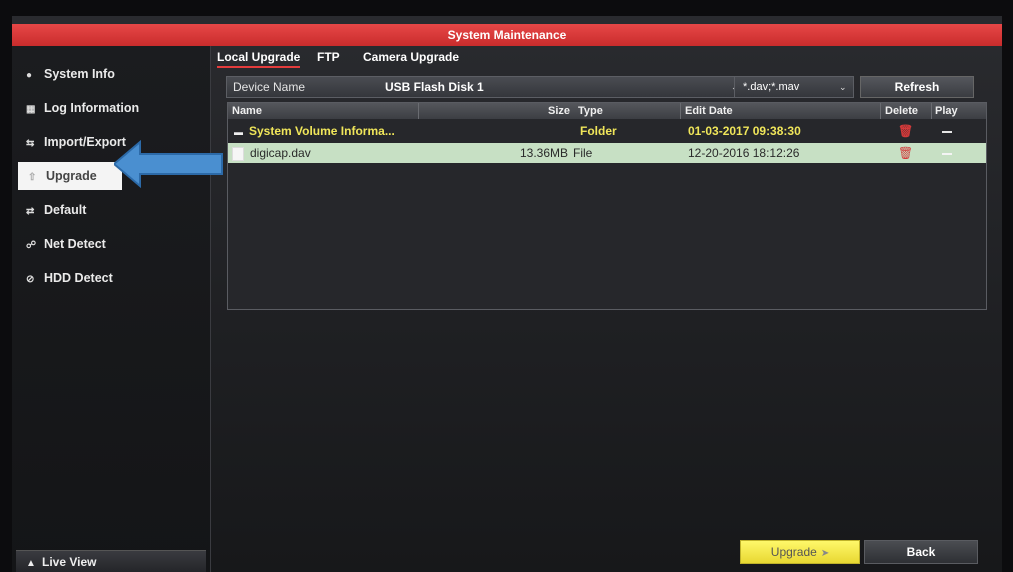 The image size is (1013, 572). Describe the element at coordinates (489, 87) in the screenshot. I see `device-name-select: Device Name USB Flash Disk 1 ⌄` at that location.